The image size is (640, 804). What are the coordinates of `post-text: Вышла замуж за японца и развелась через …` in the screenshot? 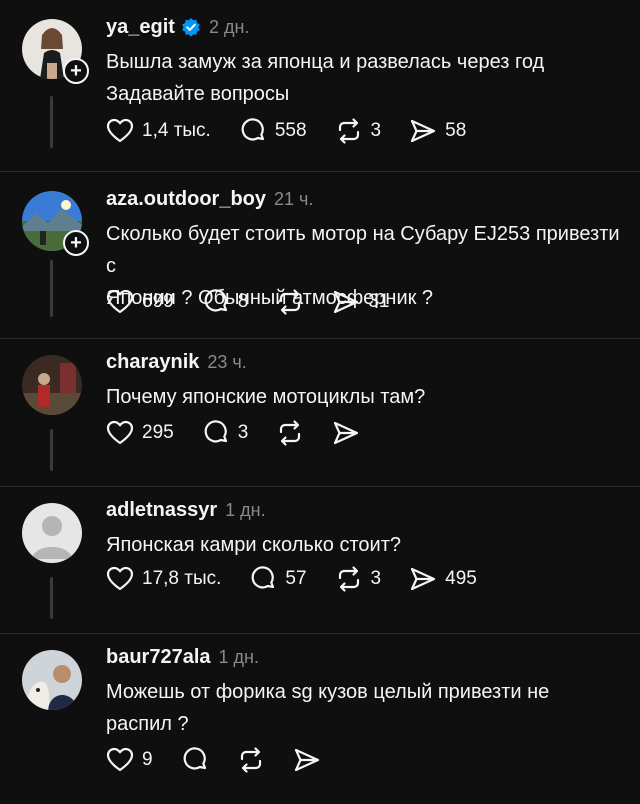 It's located at (363, 78).